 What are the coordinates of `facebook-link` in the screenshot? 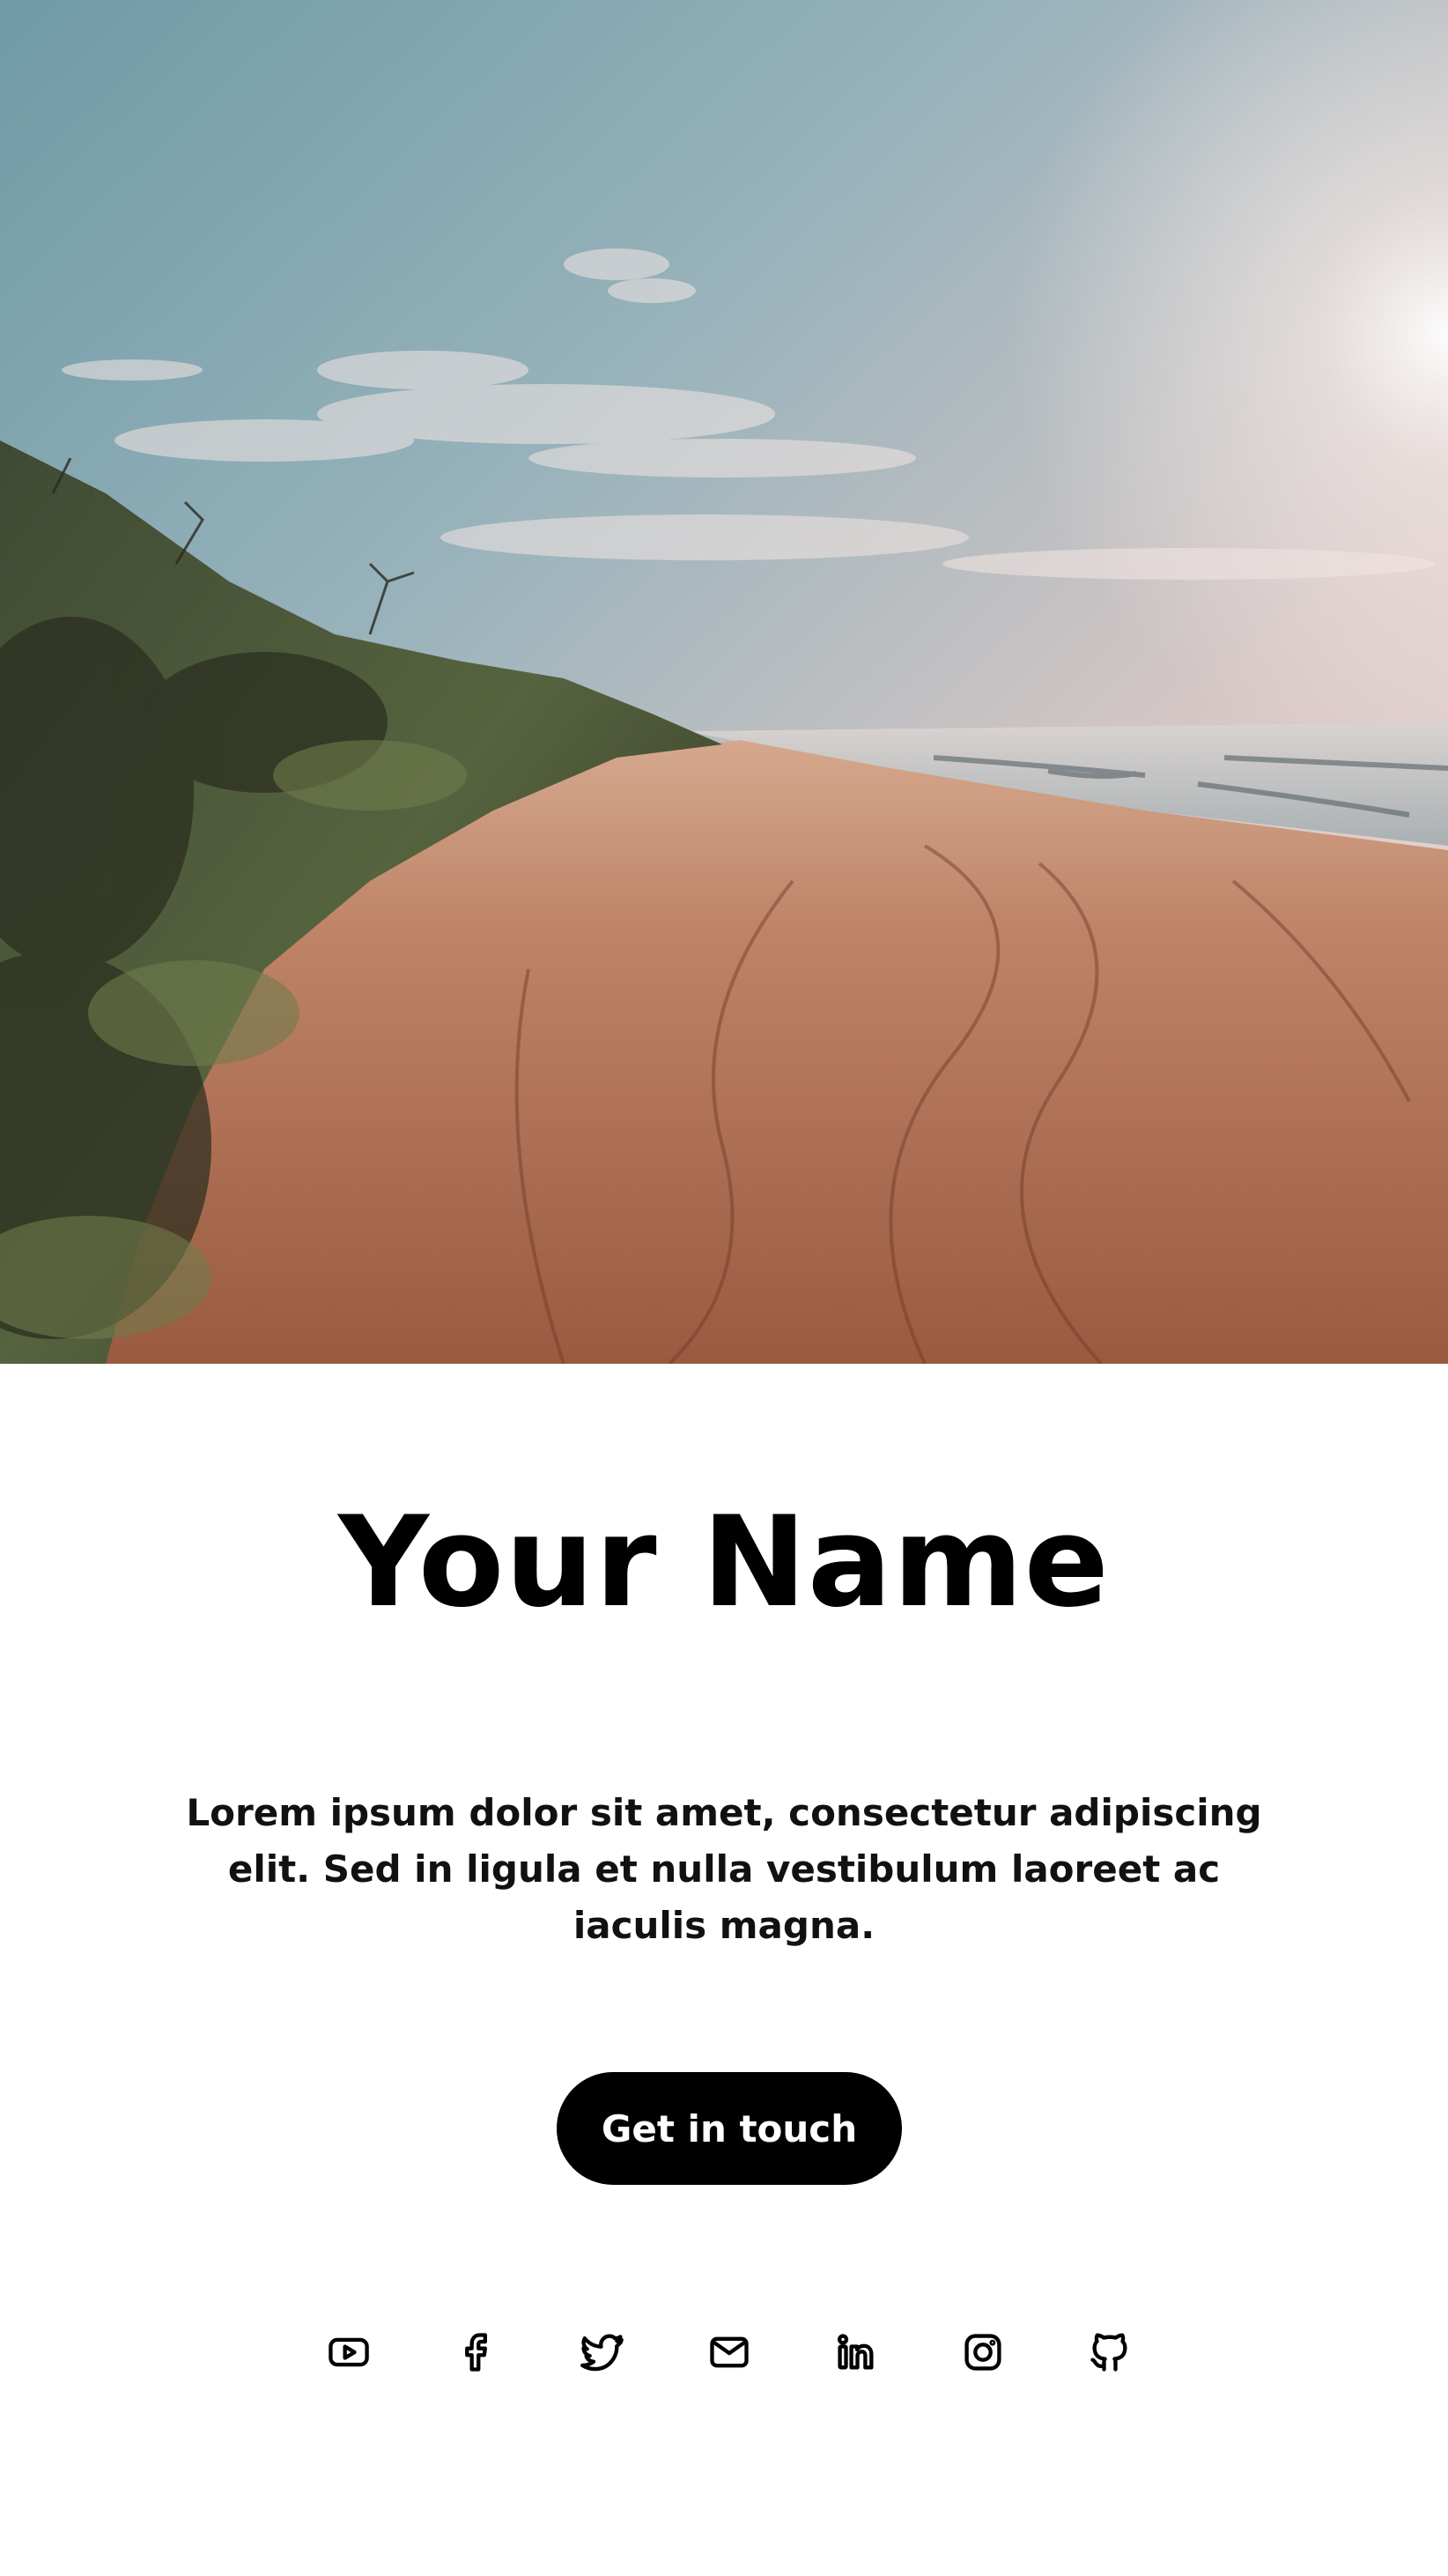 It's located at (476, 2353).